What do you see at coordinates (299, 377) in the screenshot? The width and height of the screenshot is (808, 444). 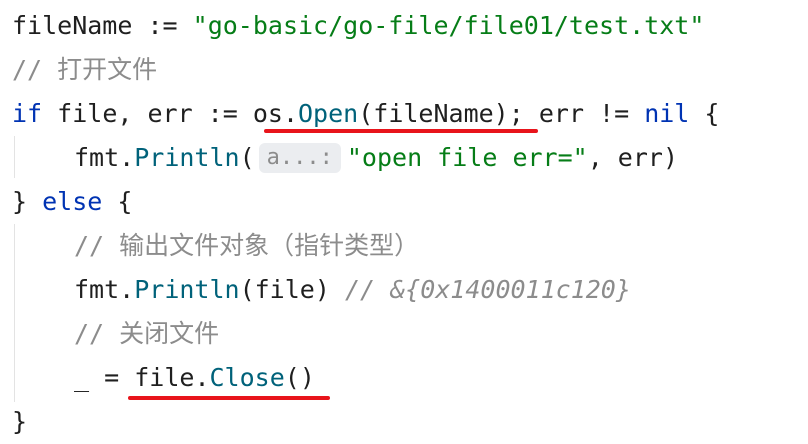 I see `arguments: ()` at bounding box center [299, 377].